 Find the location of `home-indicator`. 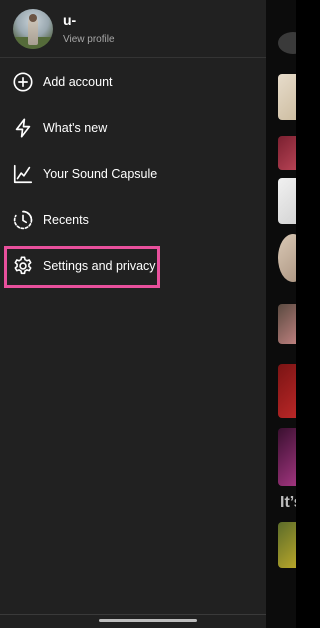

home-indicator is located at coordinates (148, 620).